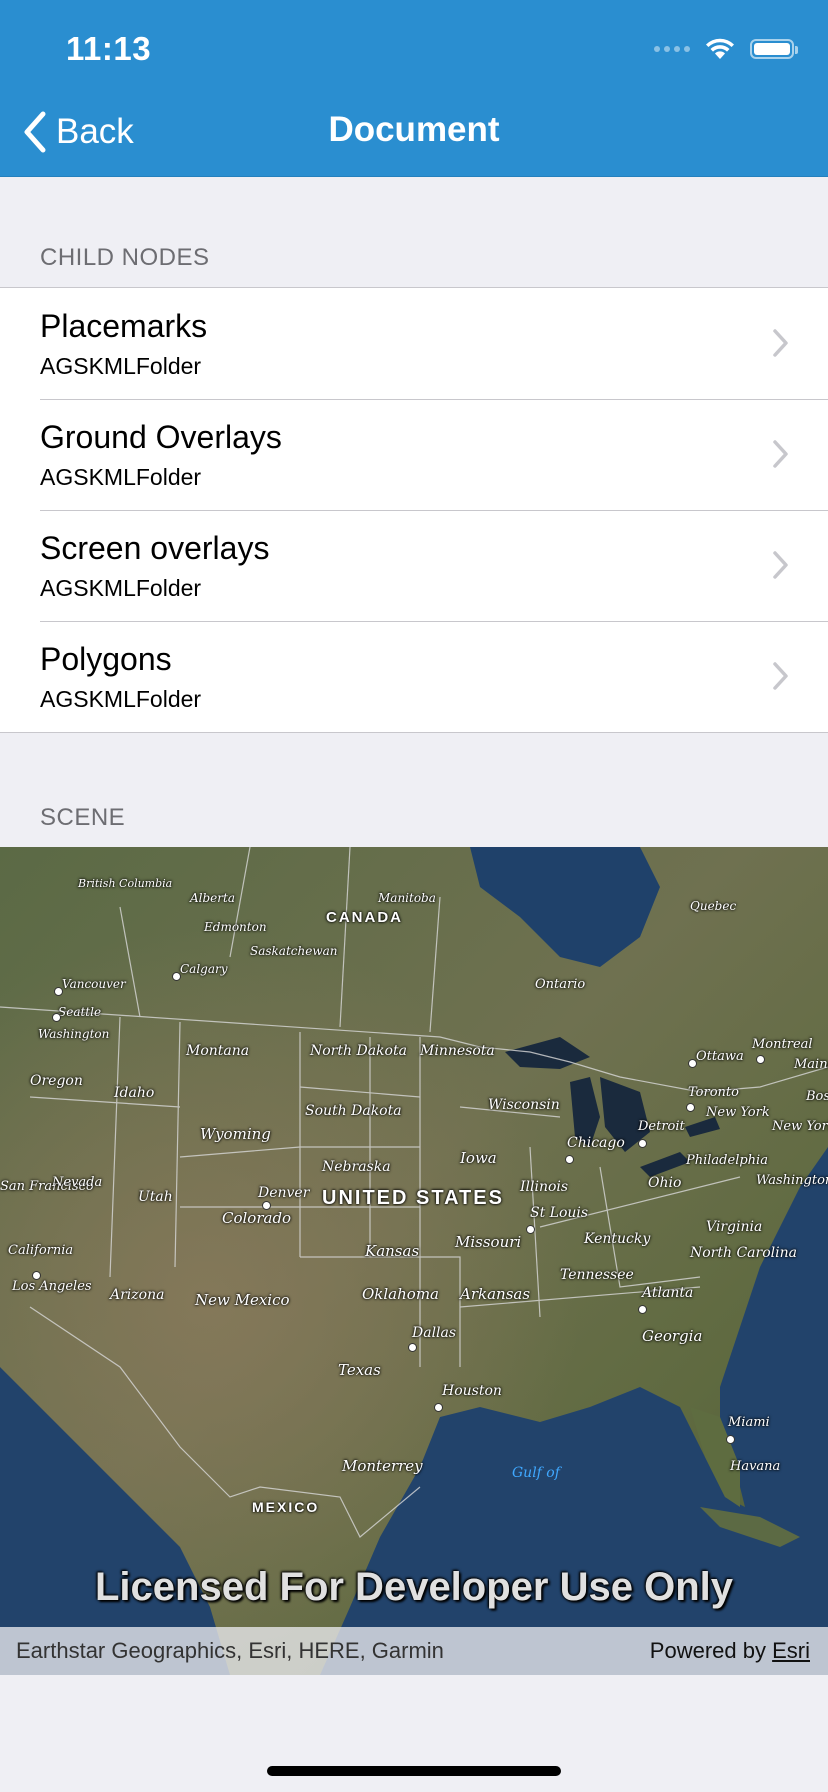  What do you see at coordinates (125, 883) in the screenshot?
I see `map-label: British Columbia` at bounding box center [125, 883].